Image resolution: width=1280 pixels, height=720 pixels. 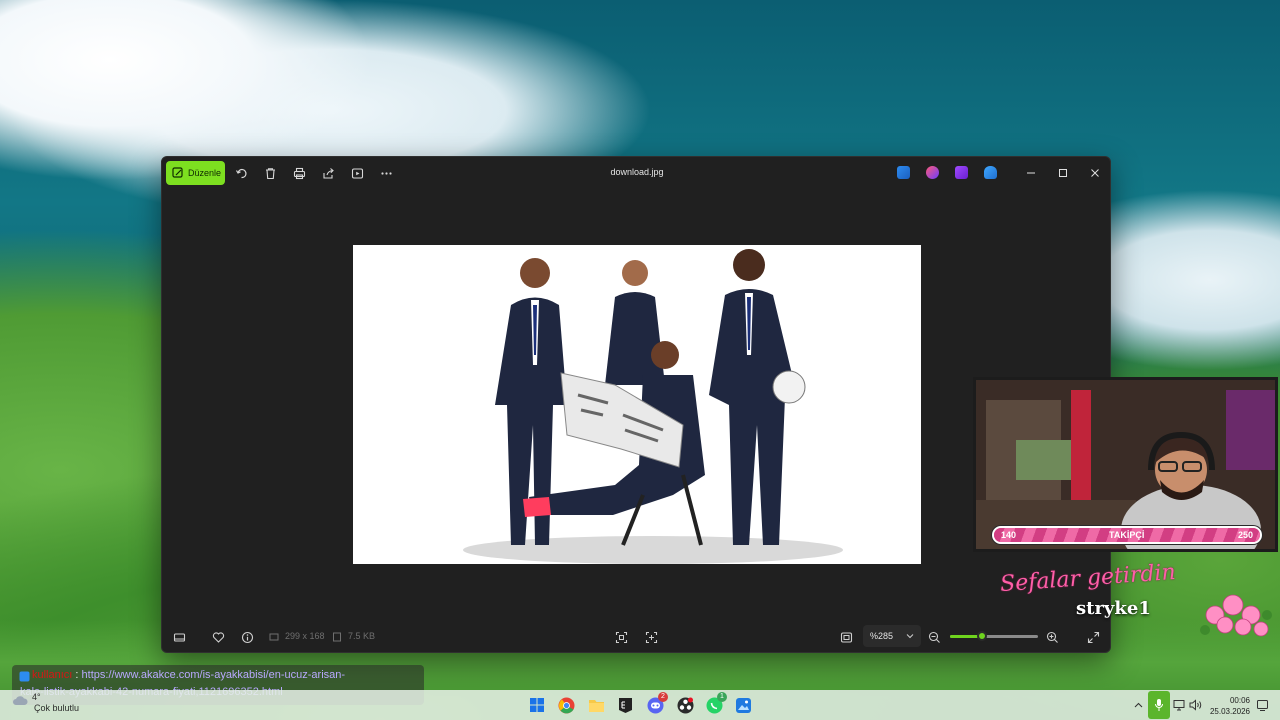 I want to click on tray-overflow-button, so click(x=1138, y=705).